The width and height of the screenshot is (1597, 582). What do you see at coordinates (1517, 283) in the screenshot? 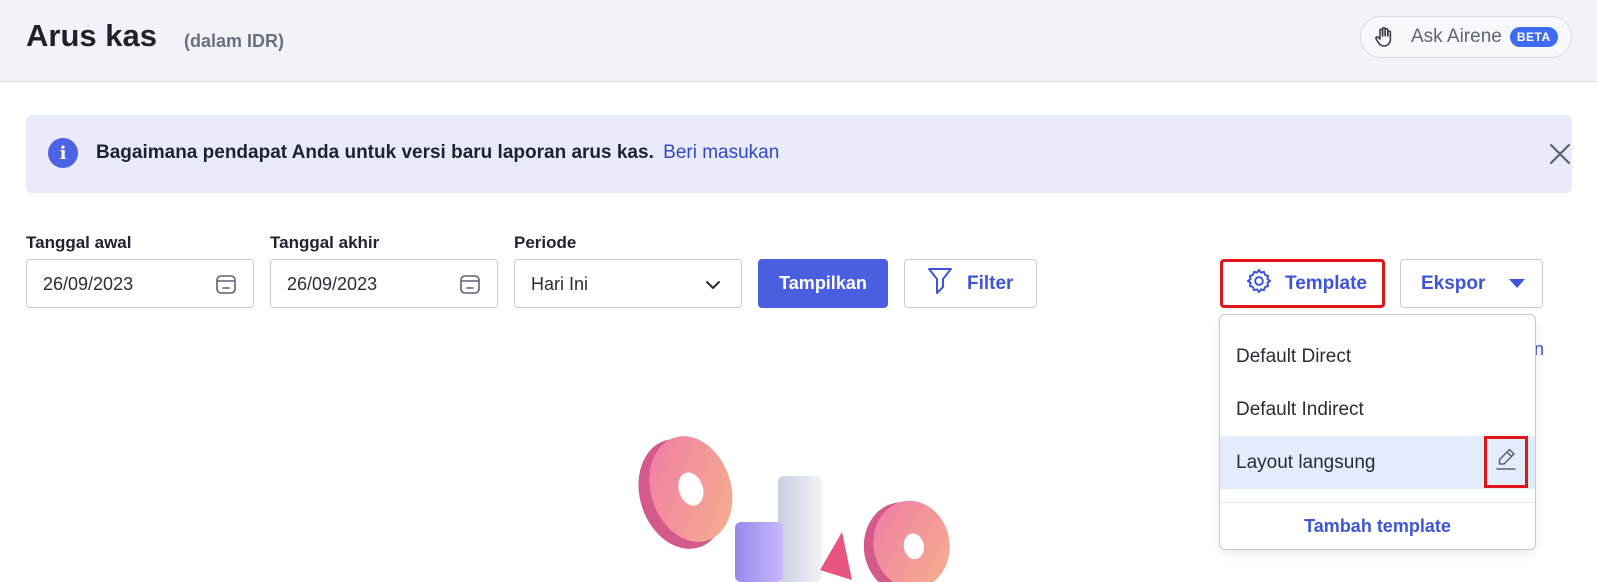
I see `caret-down-icon` at bounding box center [1517, 283].